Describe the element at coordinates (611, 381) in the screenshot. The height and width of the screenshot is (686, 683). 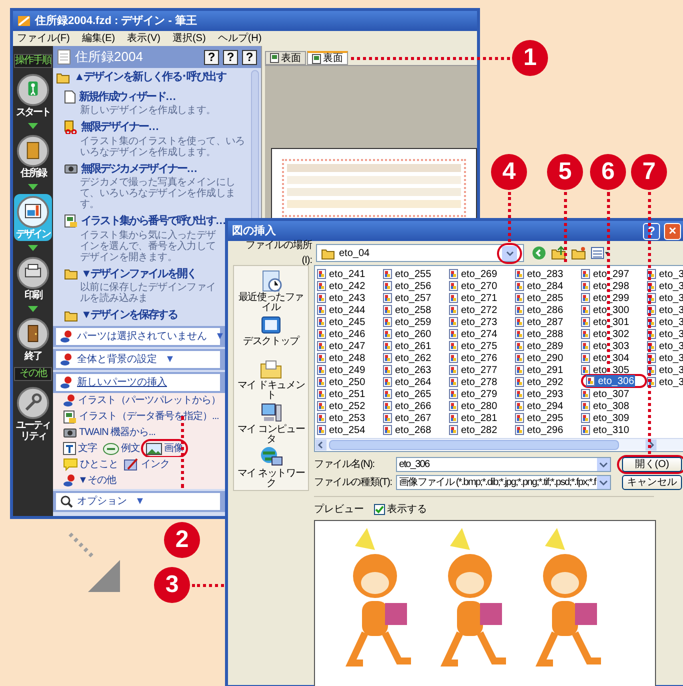
I see `file-item: eto_306` at that location.